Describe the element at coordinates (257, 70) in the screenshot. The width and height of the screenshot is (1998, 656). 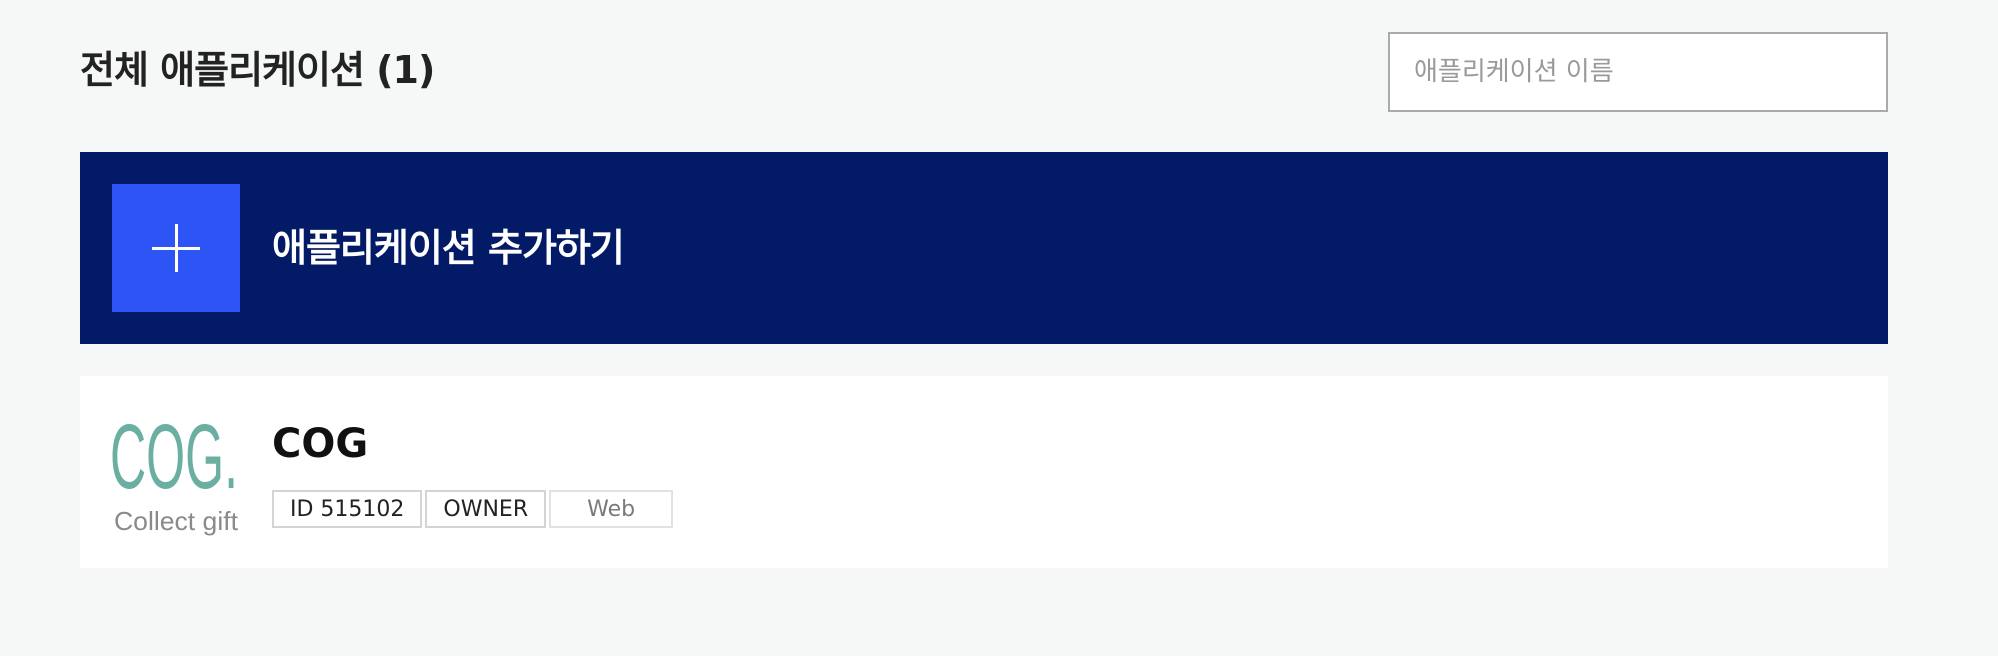
I see `page-title: 전체 애플리케이션 (1)` at that location.